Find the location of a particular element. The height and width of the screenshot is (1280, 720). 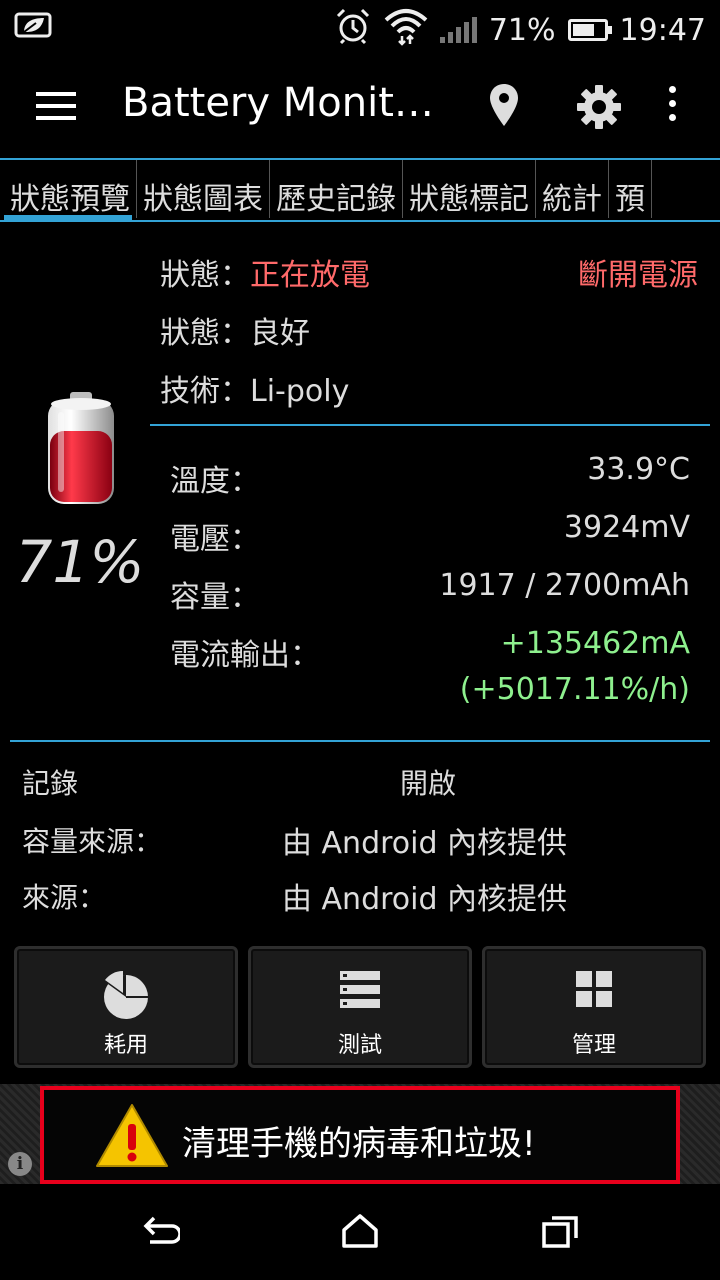

power-source: 斷開電源 is located at coordinates (638, 275).